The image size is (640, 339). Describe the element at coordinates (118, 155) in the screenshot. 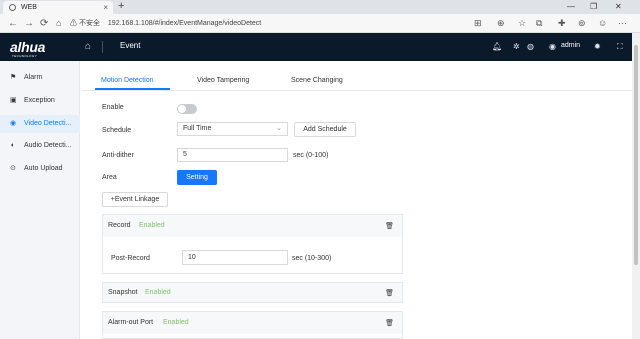

I see `antidither-label: Anti-dither` at that location.